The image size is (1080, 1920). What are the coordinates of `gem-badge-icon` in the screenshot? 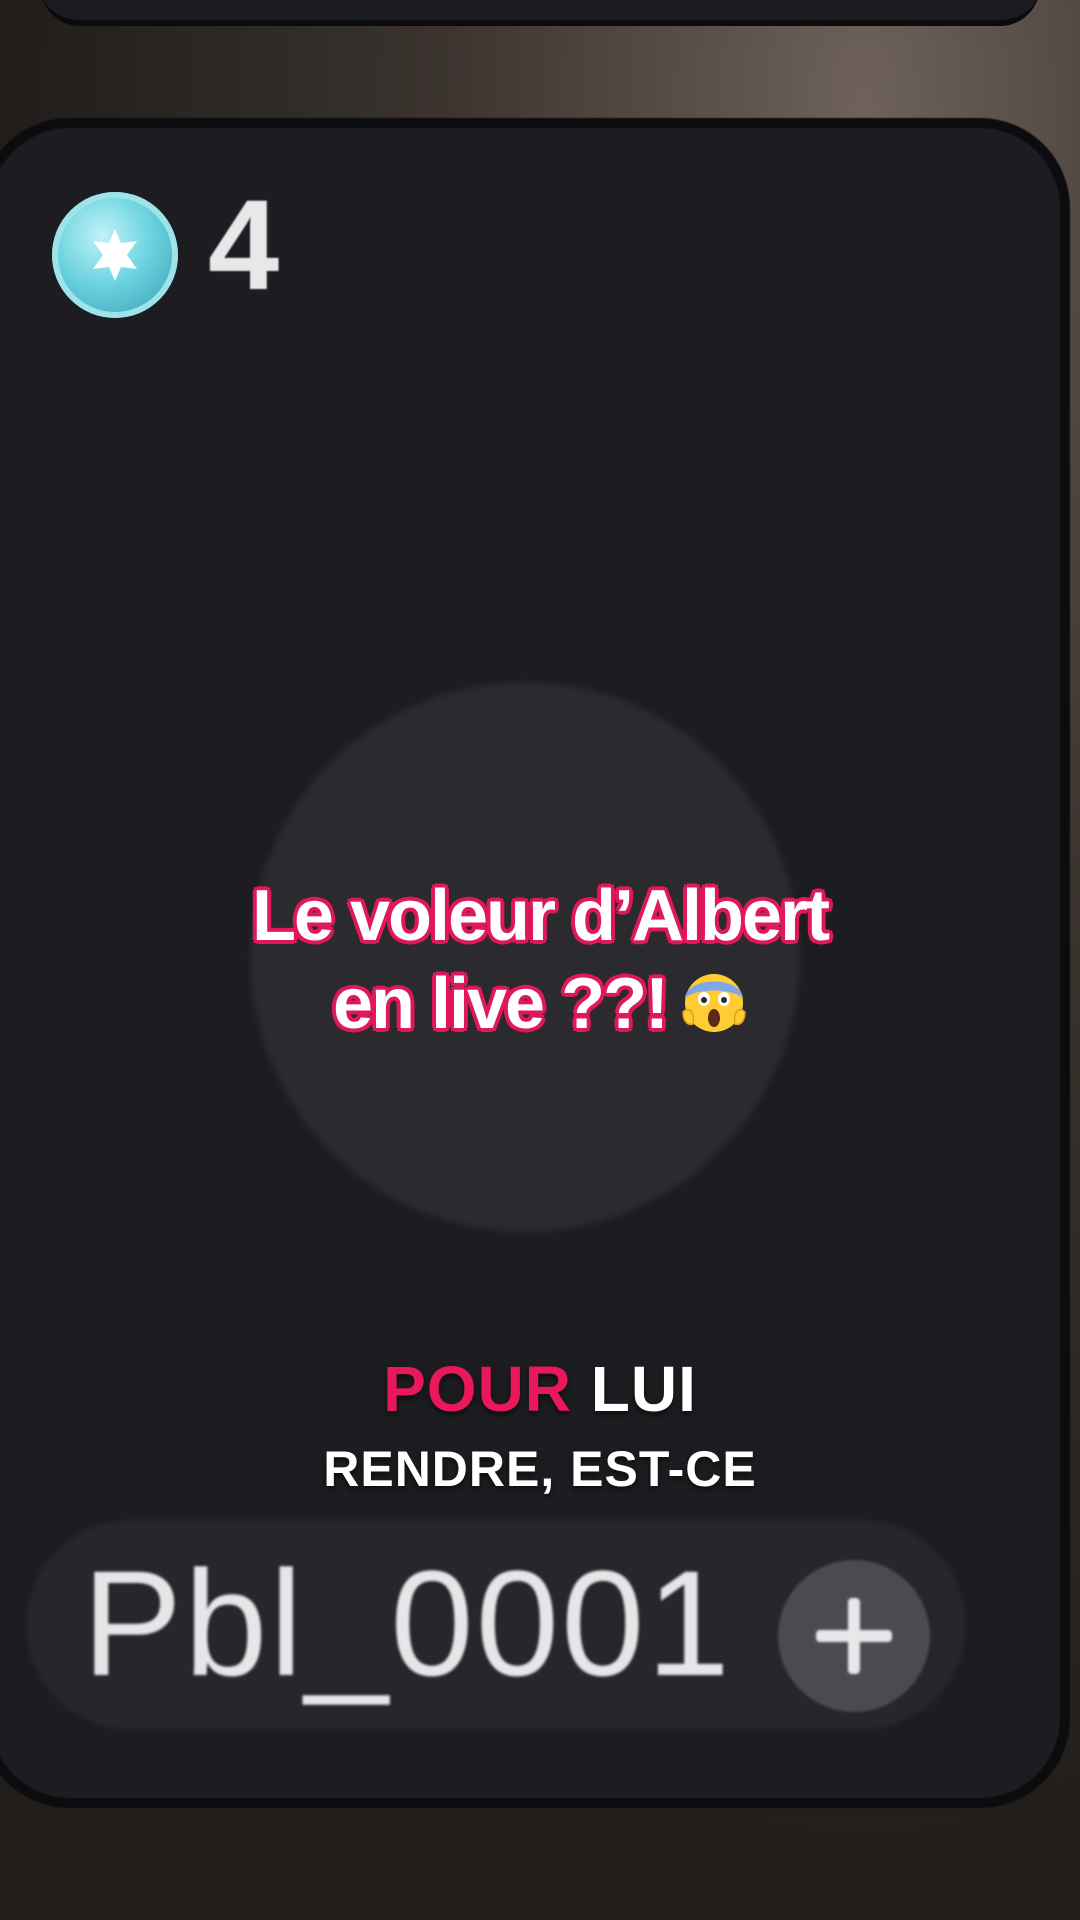 It's located at (115, 255).